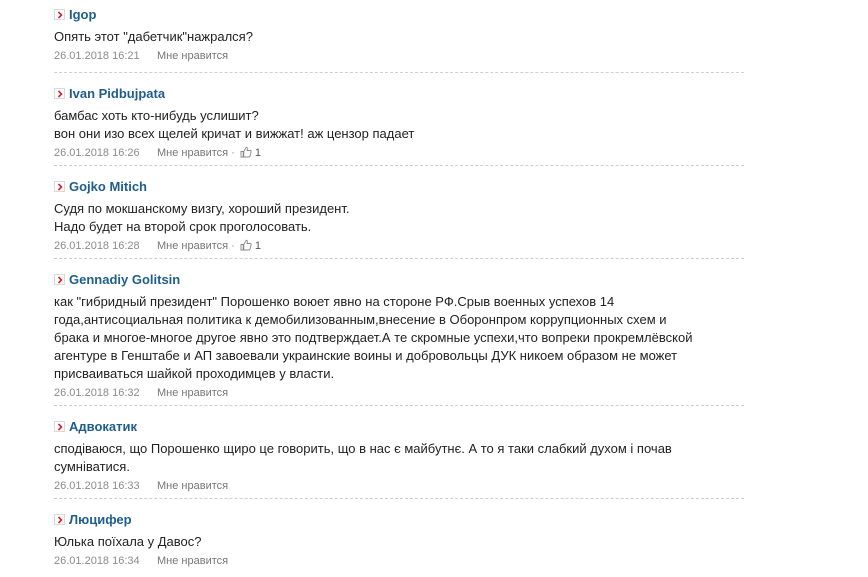  I want to click on comment-text-line: Опять этот "дабетчик"нажрался?, so click(153, 36).